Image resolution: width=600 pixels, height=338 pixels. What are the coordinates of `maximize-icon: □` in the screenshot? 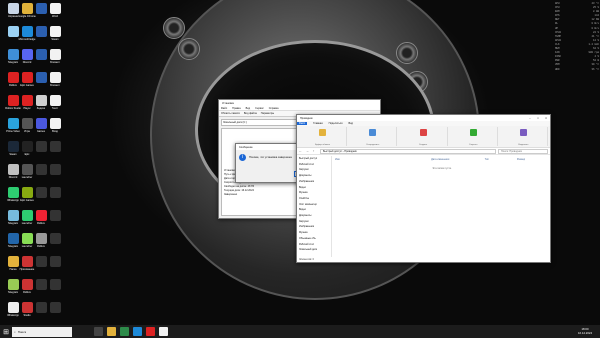 It's located at (538, 118).